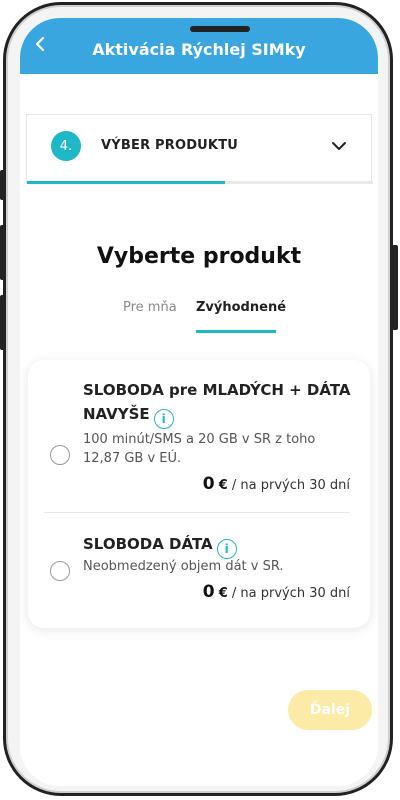  What do you see at coordinates (148, 544) in the screenshot?
I see `product-name: SLOBODA DÁTA` at bounding box center [148, 544].